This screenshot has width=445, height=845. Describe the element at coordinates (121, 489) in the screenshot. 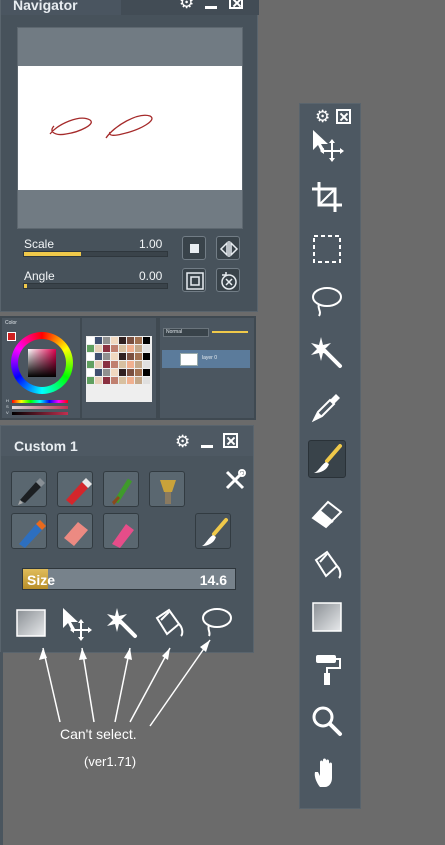

I see `oil-brush-tool` at that location.